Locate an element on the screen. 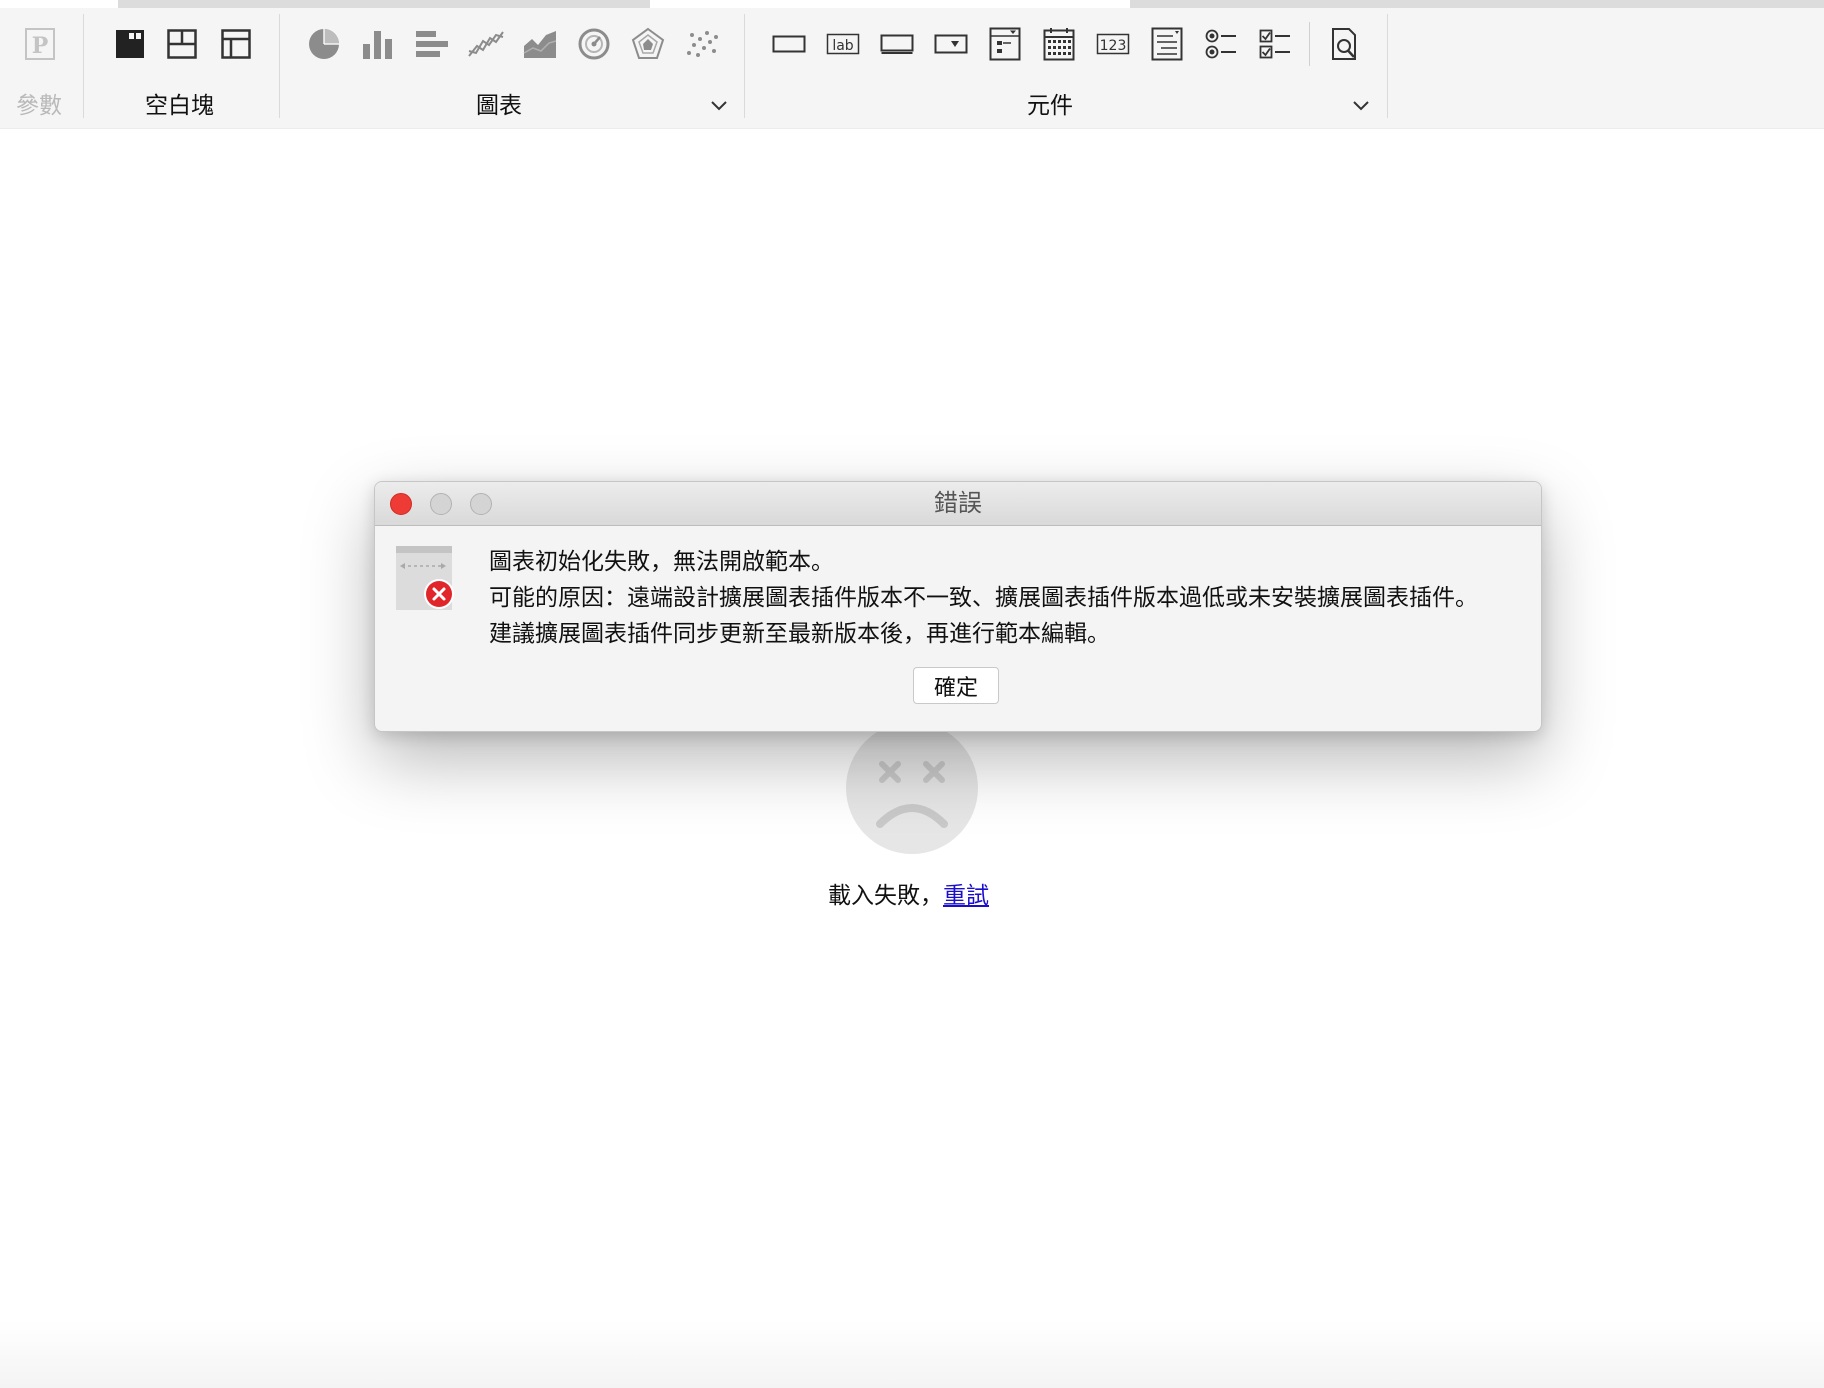  load-failed-message: 載入失敗，重試 is located at coordinates (908, 893).